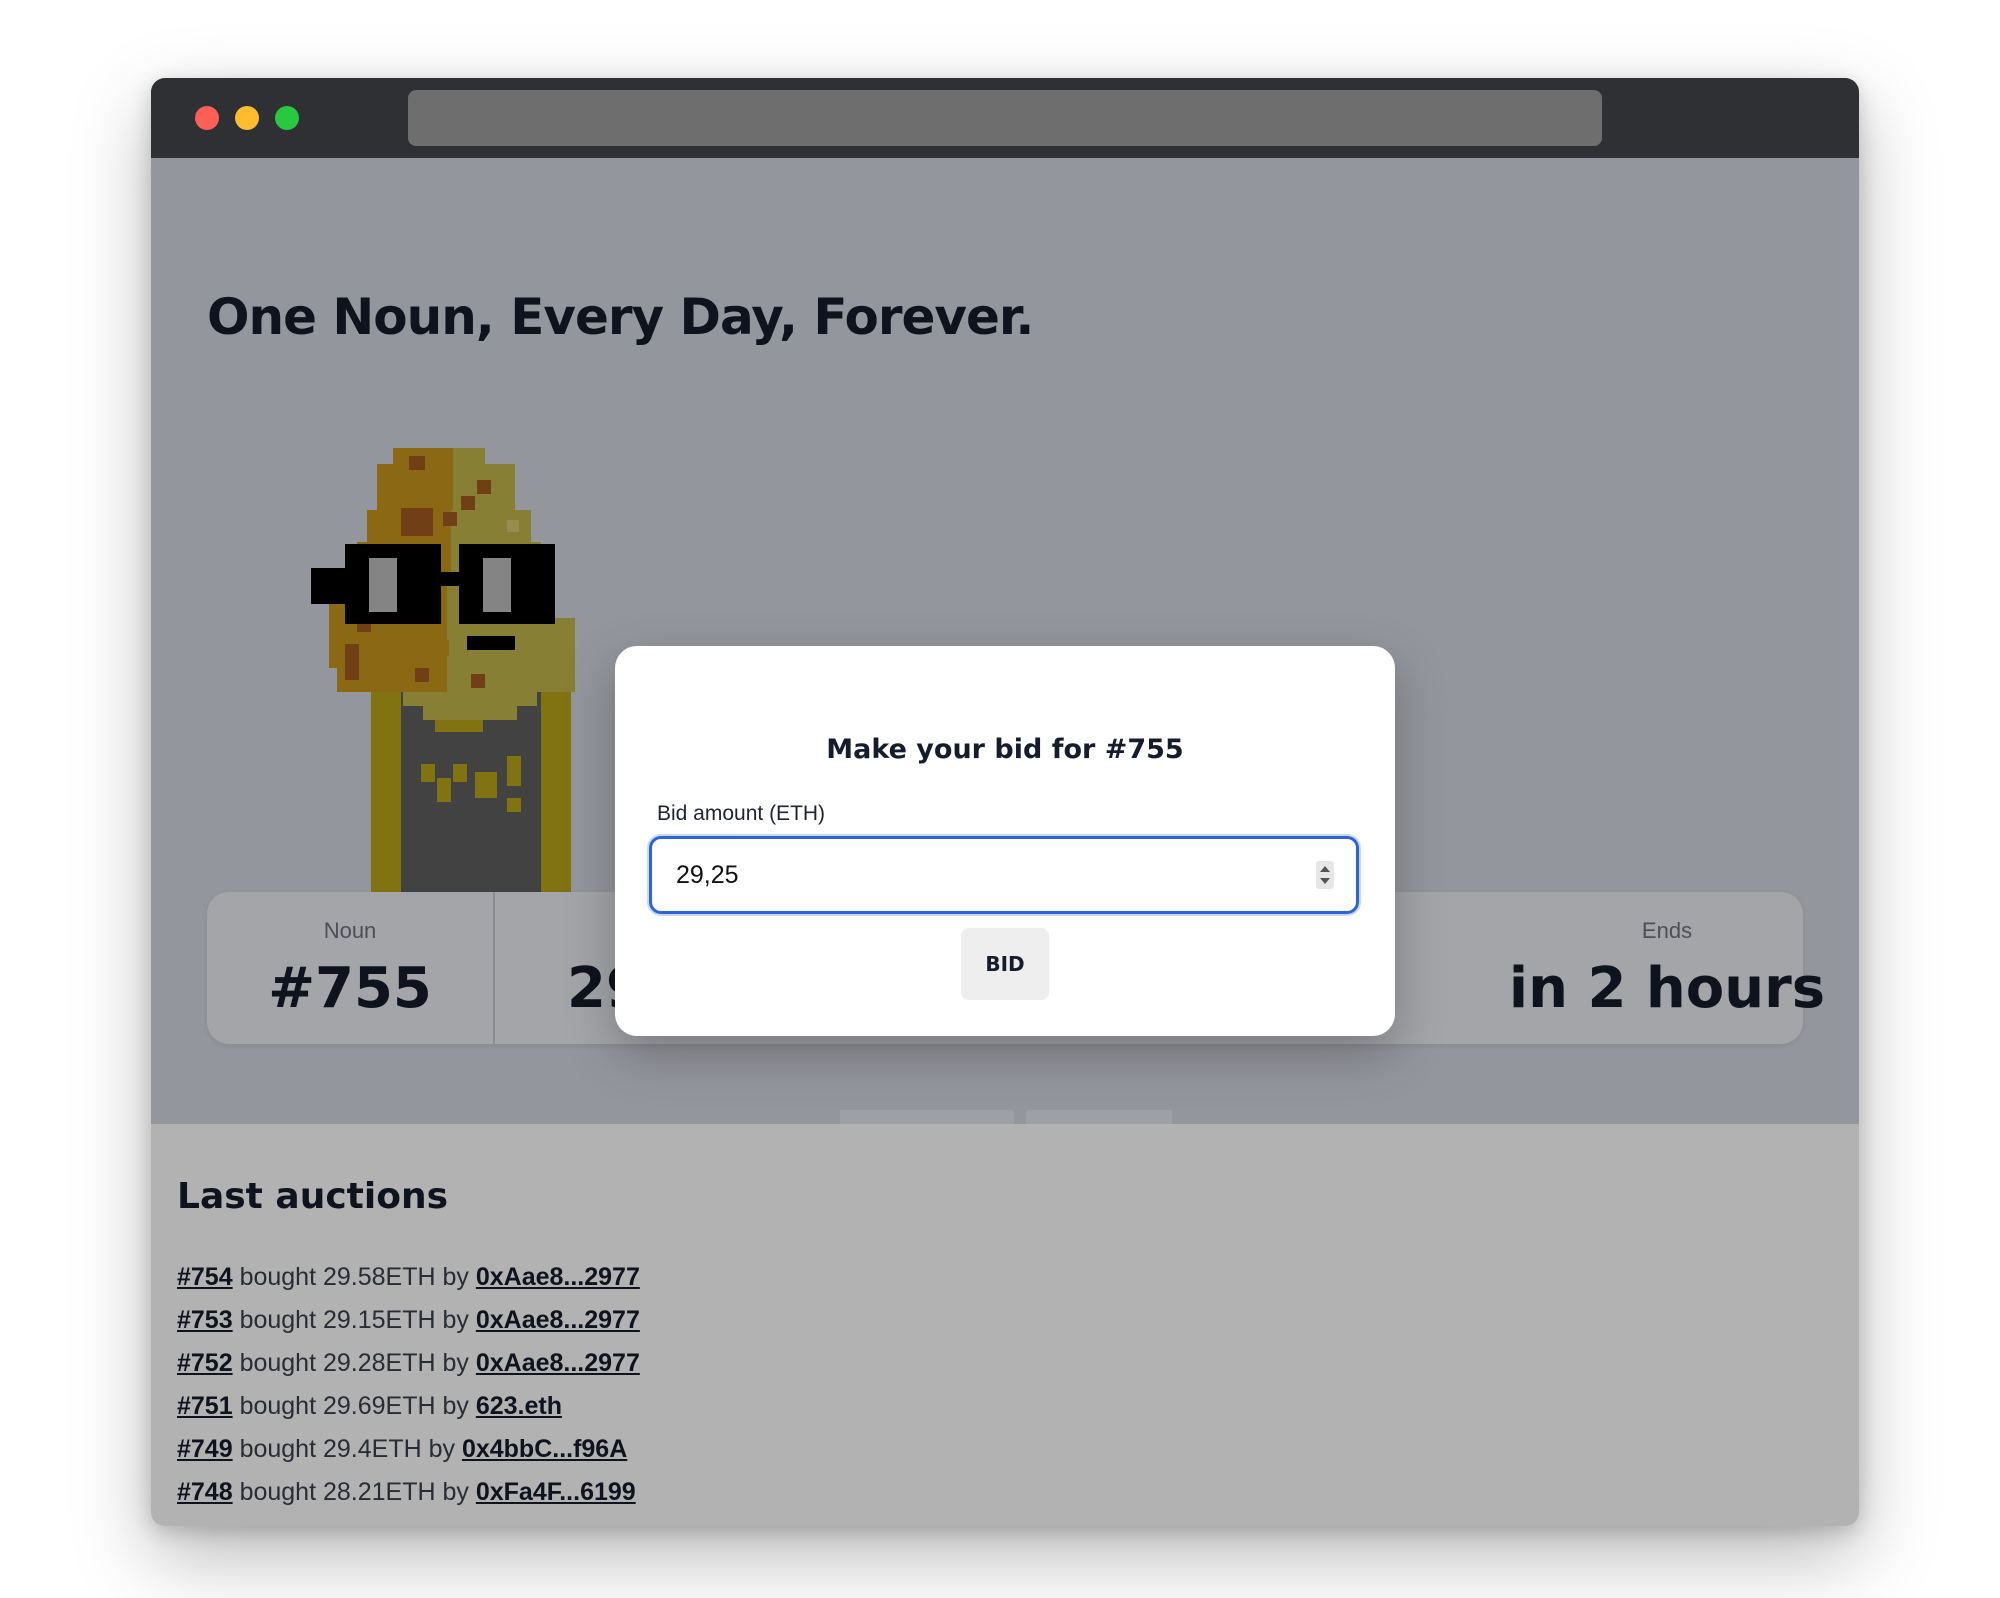 This screenshot has width=2000, height=1598. Describe the element at coordinates (247, 118) in the screenshot. I see `minimize-window-button` at that location.